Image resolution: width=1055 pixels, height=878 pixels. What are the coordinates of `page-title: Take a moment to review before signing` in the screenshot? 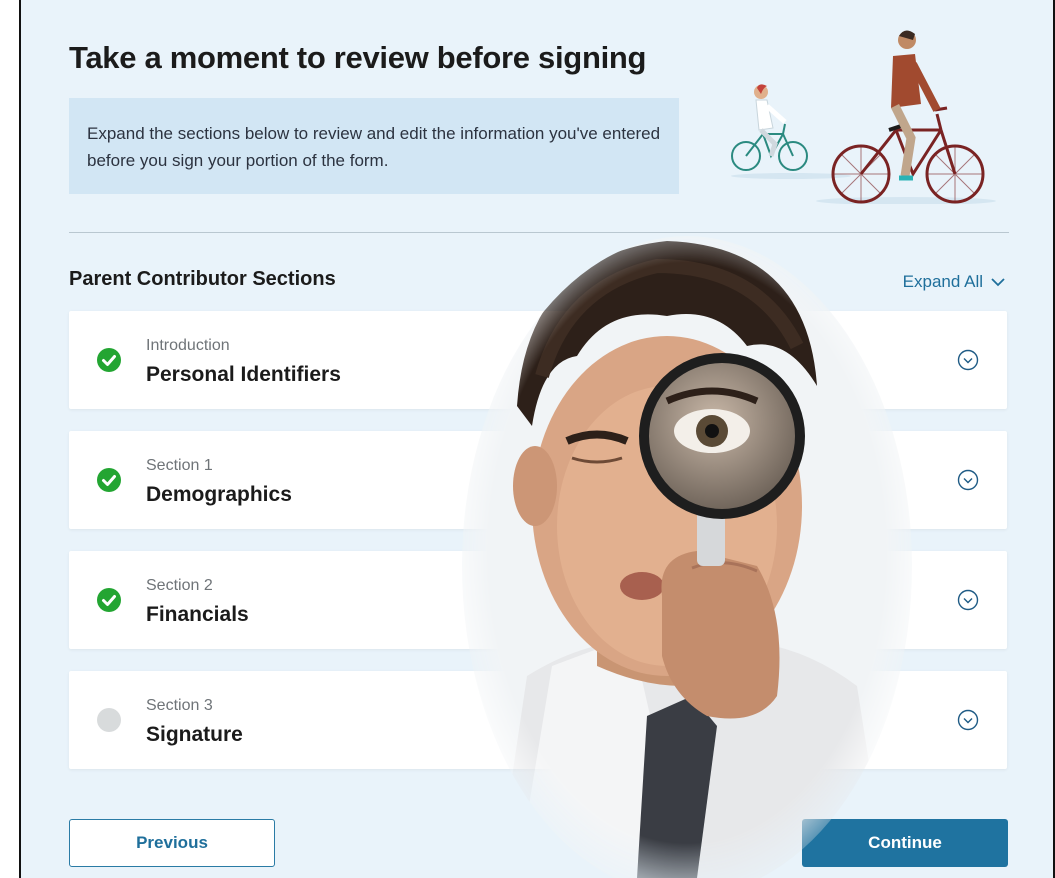 It's located at (358, 57).